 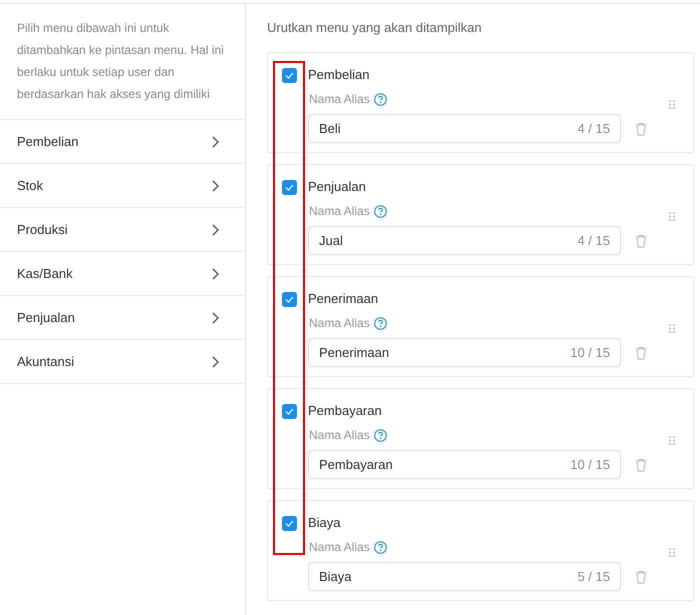 I want to click on menu-name: Pembelian, so click(x=339, y=75).